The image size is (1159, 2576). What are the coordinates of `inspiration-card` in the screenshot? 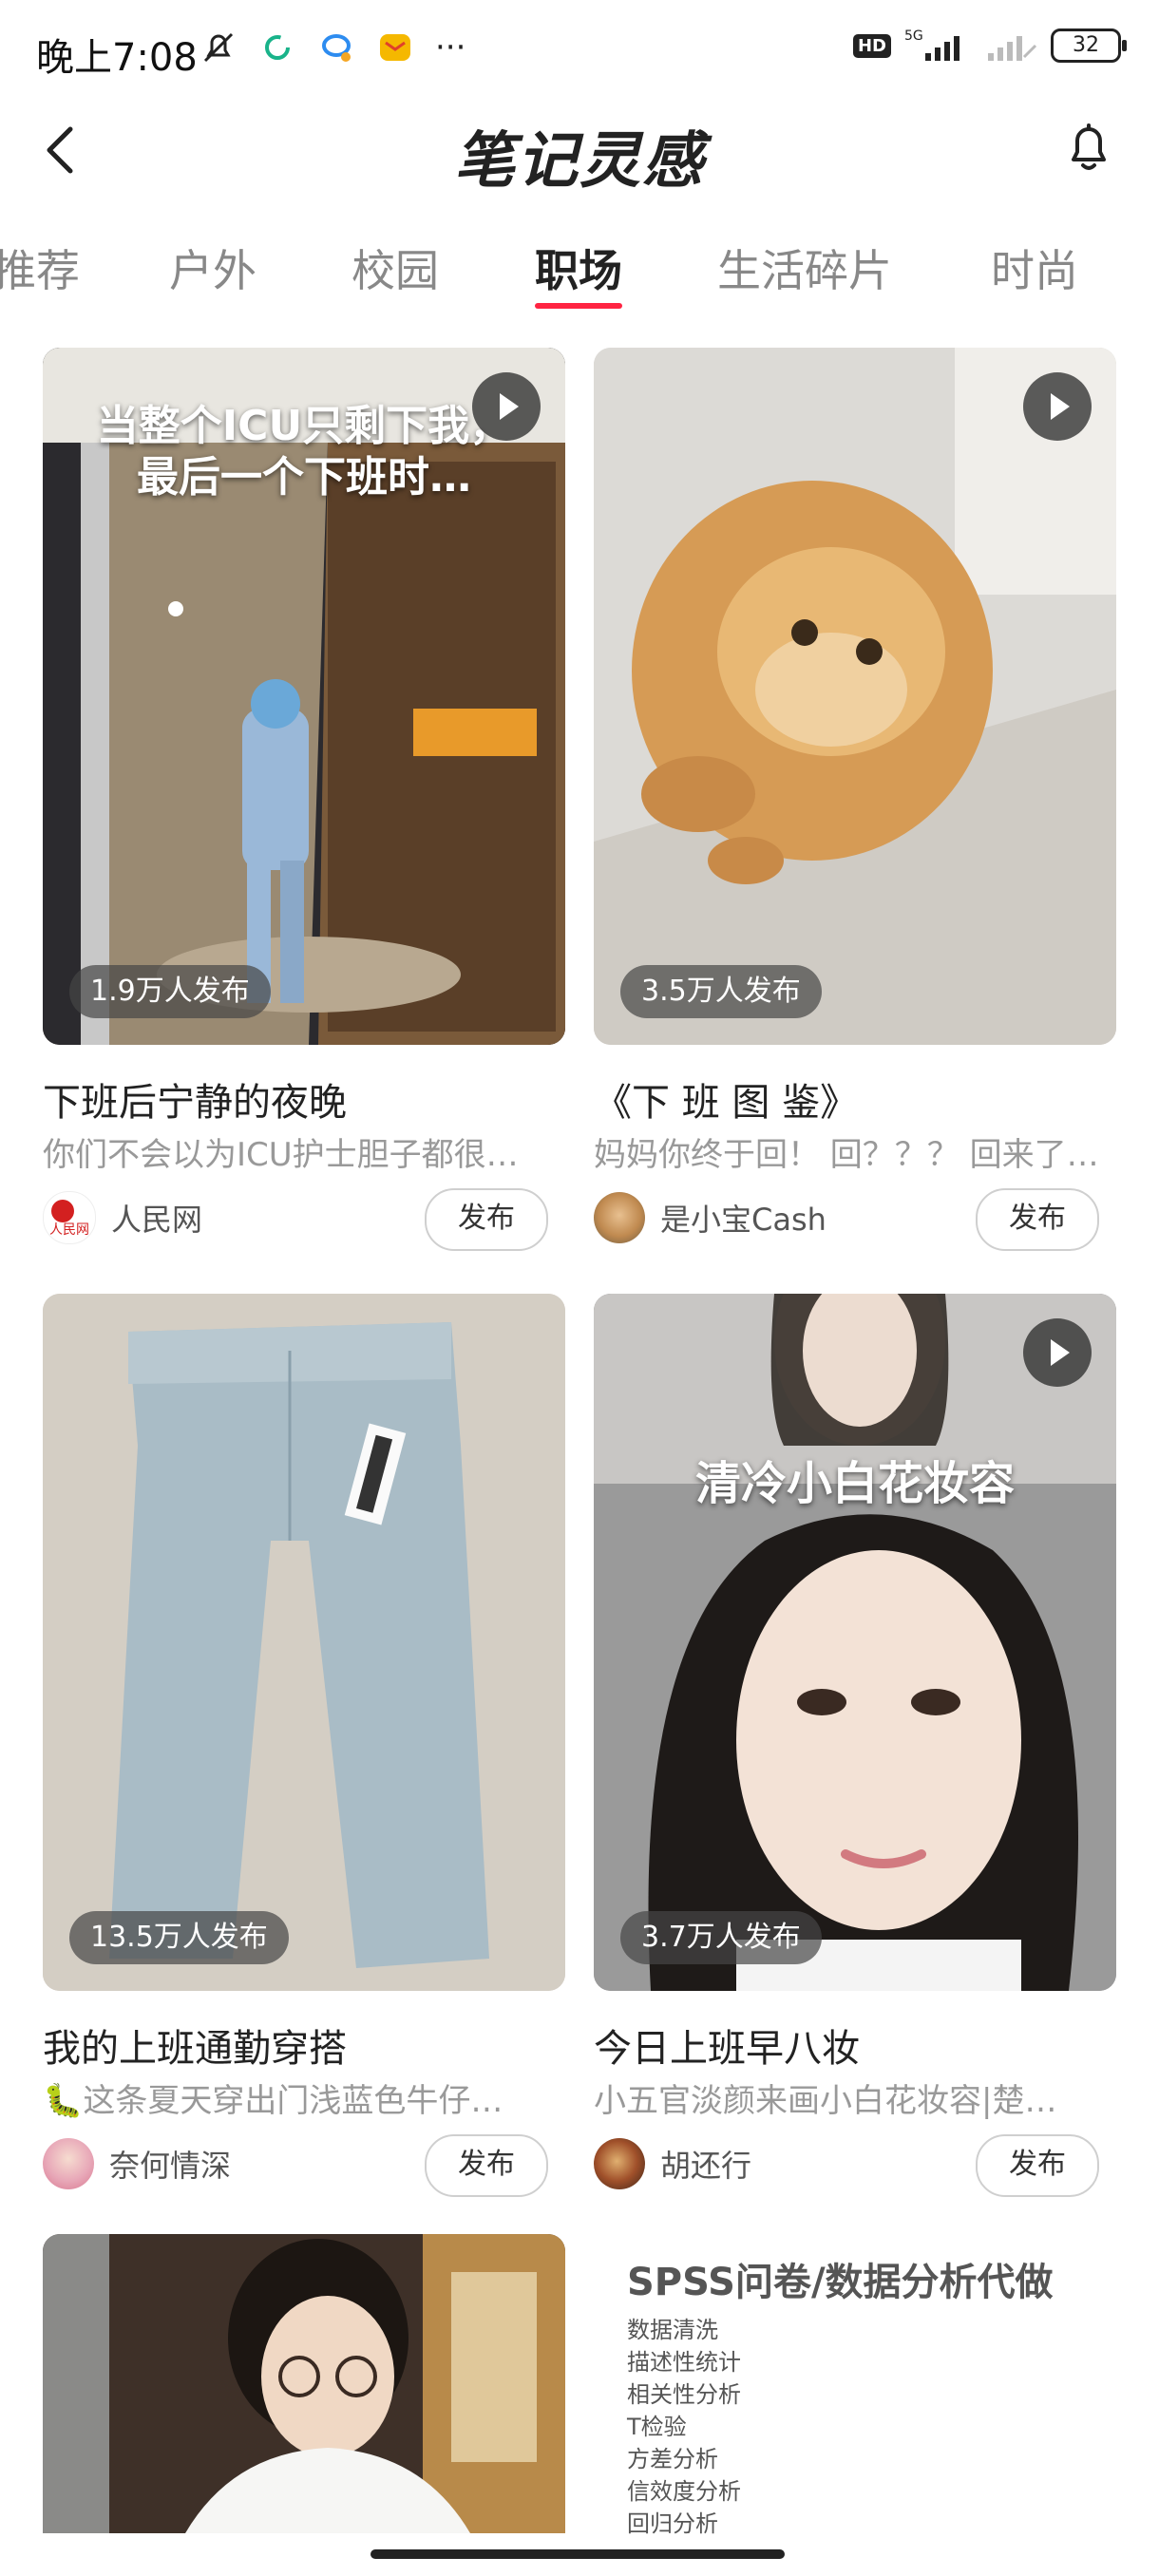 It's located at (304, 2383).